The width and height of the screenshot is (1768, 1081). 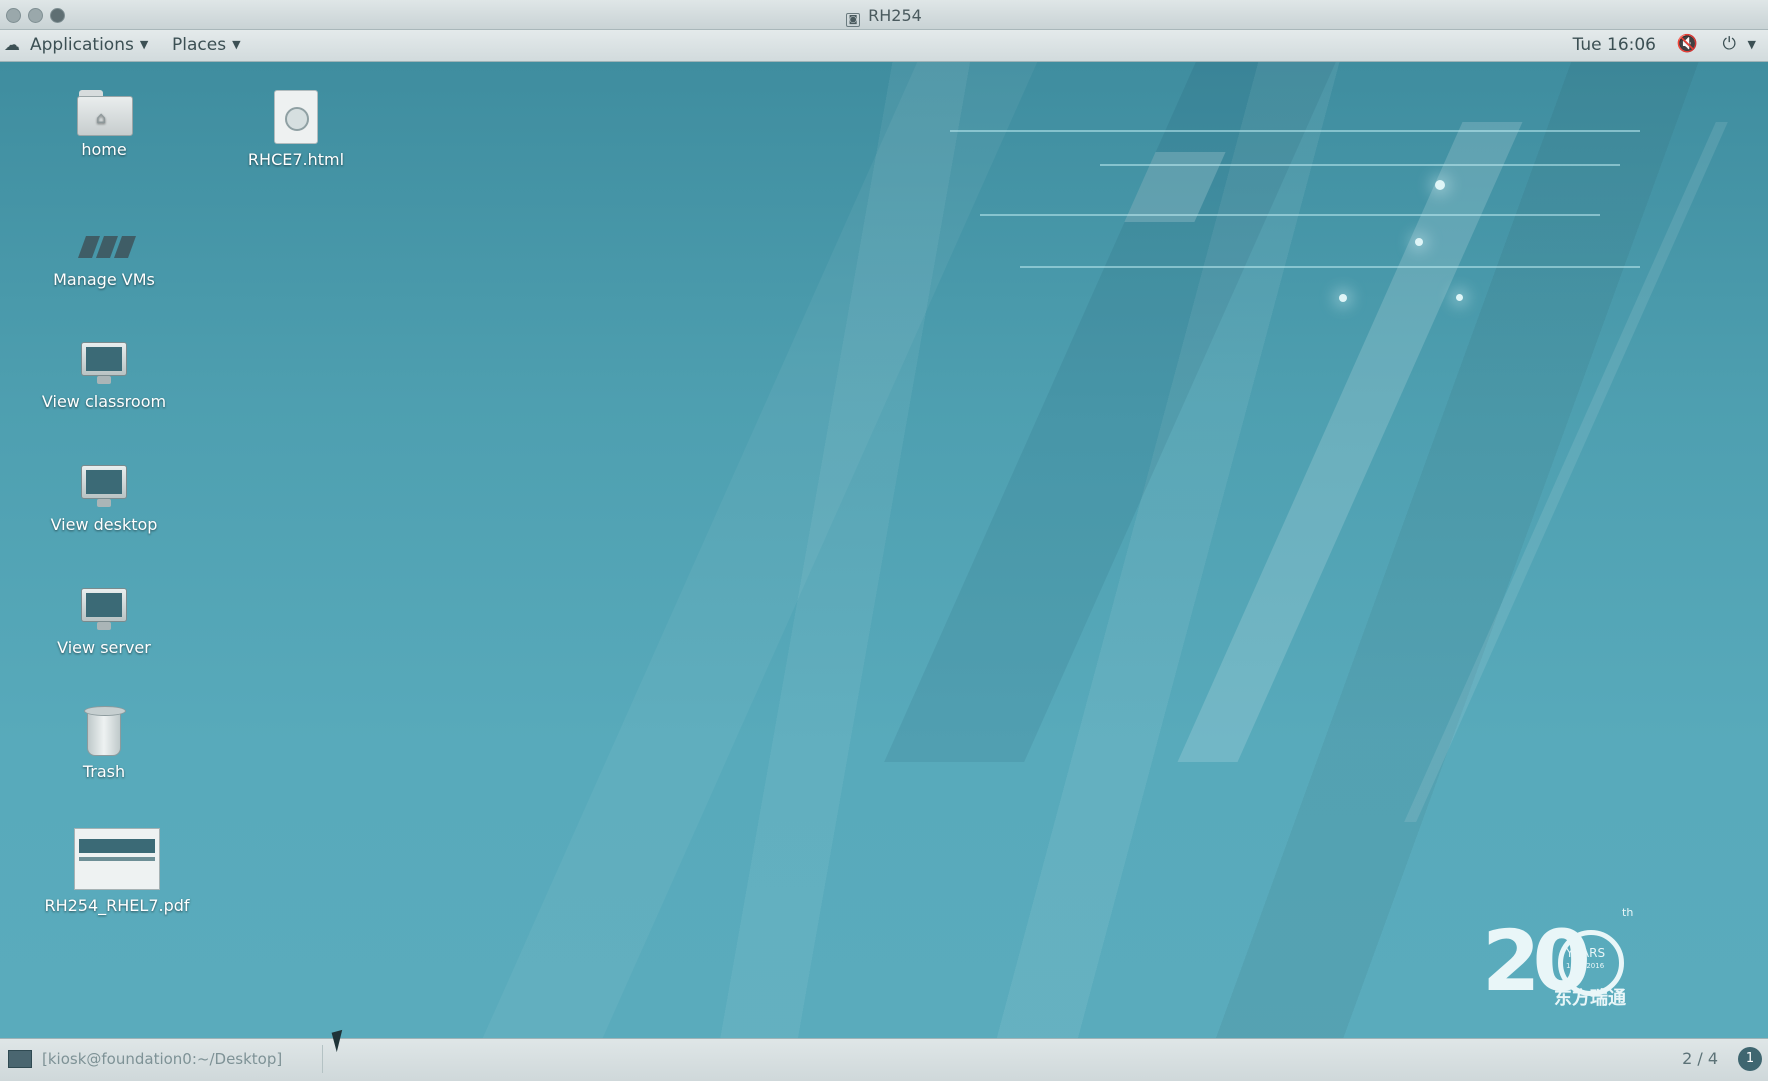 I want to click on window-title: ◙ RH254, so click(x=884, y=16).